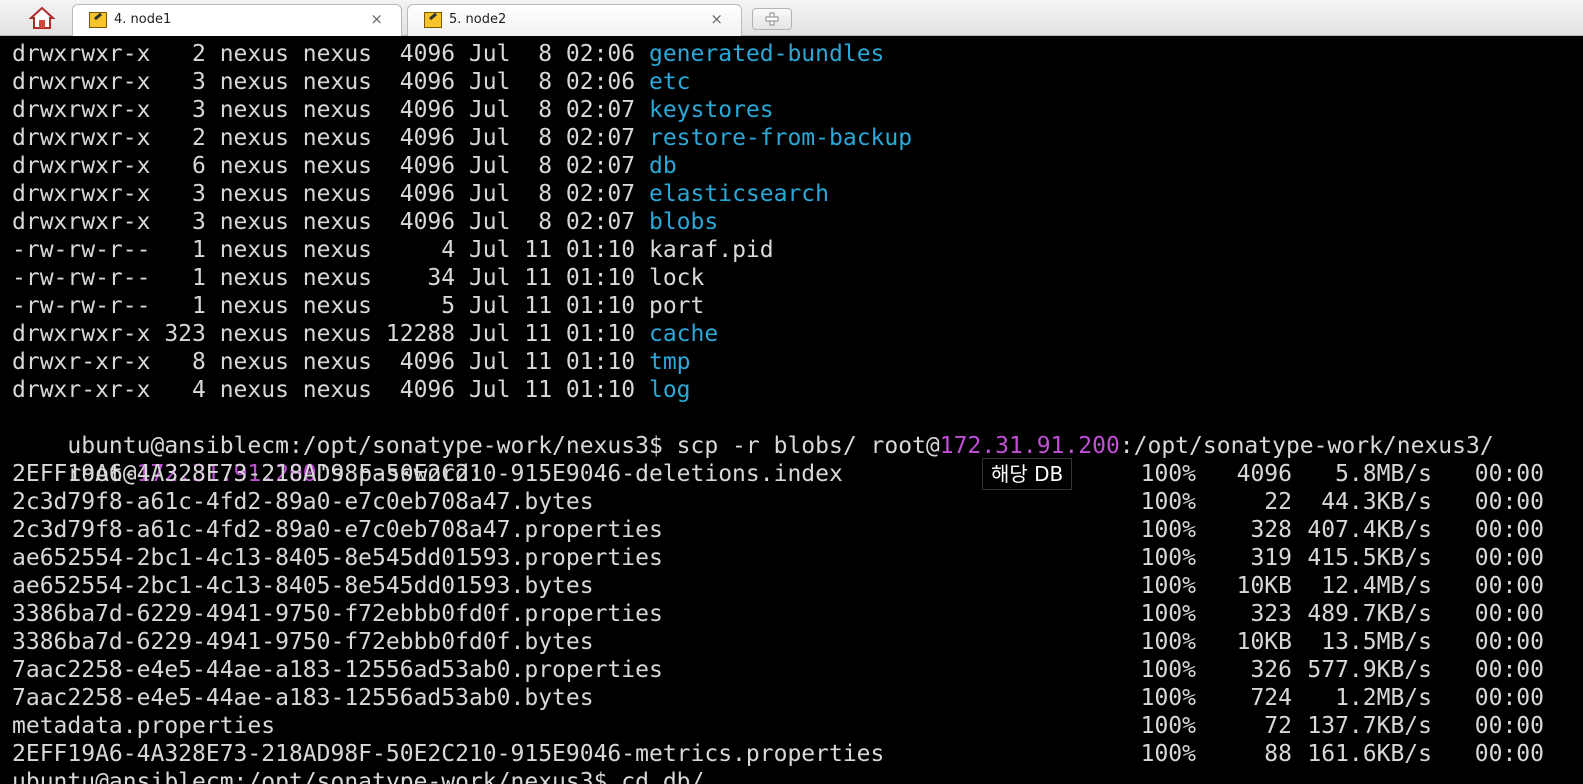 This screenshot has width=1583, height=784. I want to click on tab-node2: 5. node2 ×, so click(574, 20).